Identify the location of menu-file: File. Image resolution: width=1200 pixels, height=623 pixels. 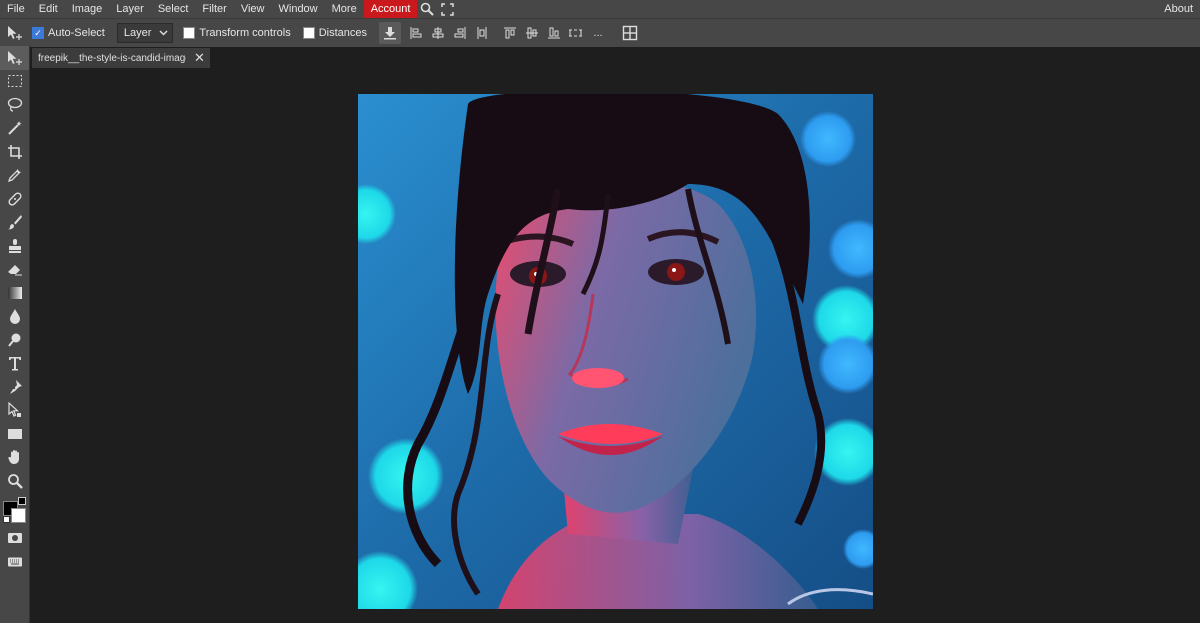
(16, 9).